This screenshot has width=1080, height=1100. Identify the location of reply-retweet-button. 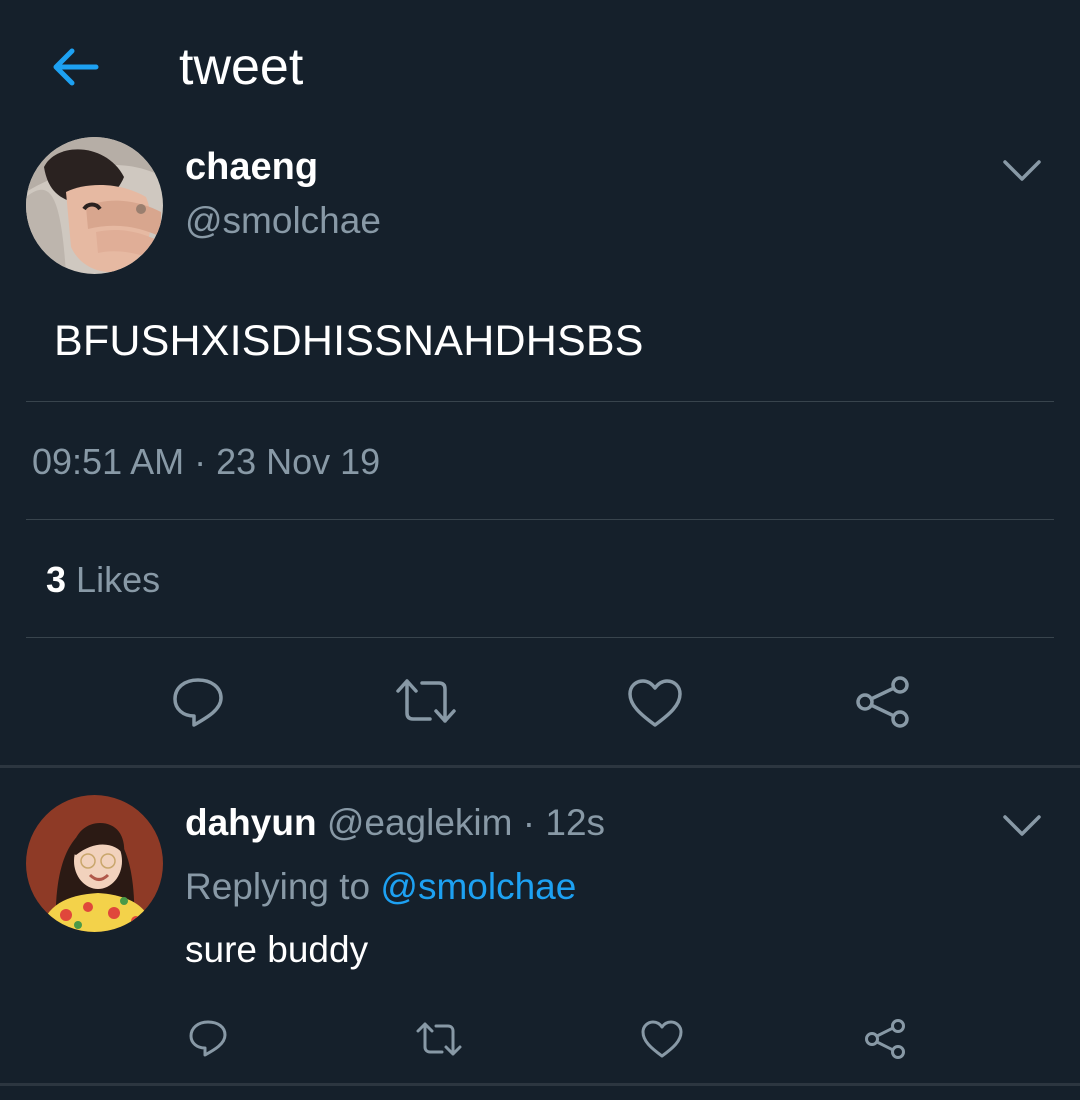
(439, 1039).